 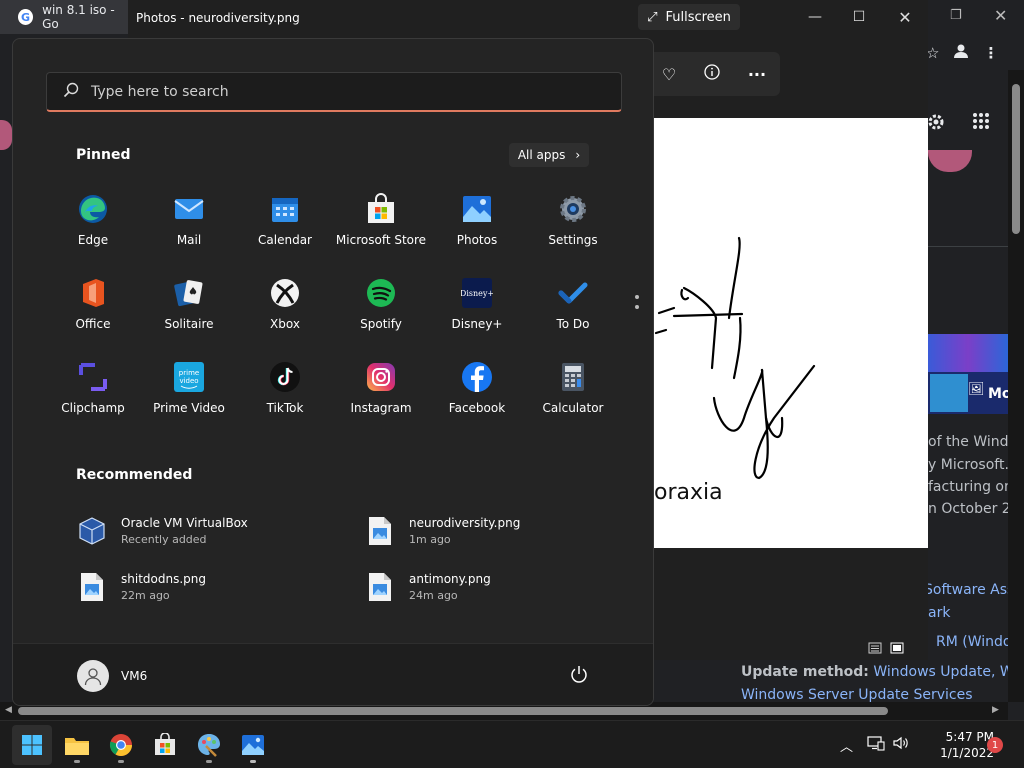 What do you see at coordinates (285, 392) in the screenshot?
I see `pinned-app-tiktok: TikTok` at bounding box center [285, 392].